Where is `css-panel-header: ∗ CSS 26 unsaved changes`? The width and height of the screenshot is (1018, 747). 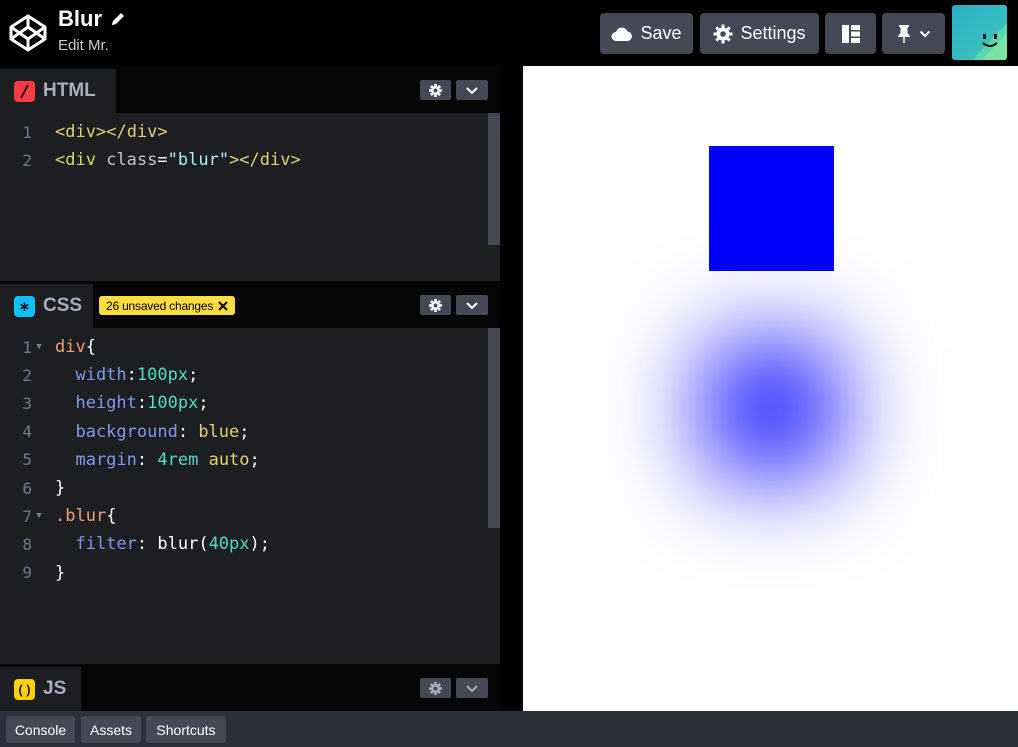
css-panel-header: ∗ CSS 26 unsaved changes is located at coordinates (250, 304).